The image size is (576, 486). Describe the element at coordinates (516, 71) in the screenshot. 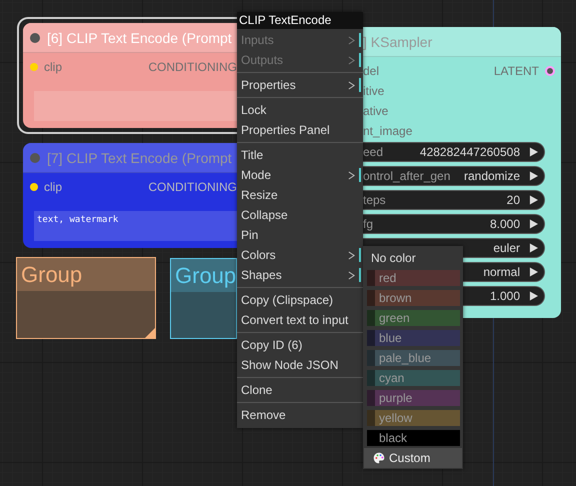

I see `output-label: LATENT` at that location.